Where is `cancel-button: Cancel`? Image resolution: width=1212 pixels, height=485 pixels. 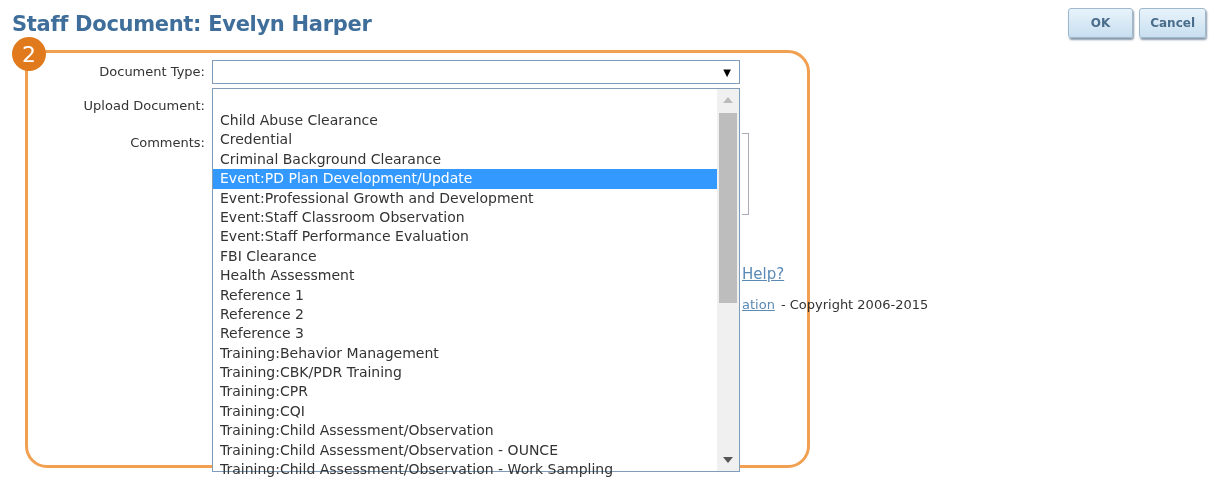
cancel-button: Cancel is located at coordinates (1172, 23).